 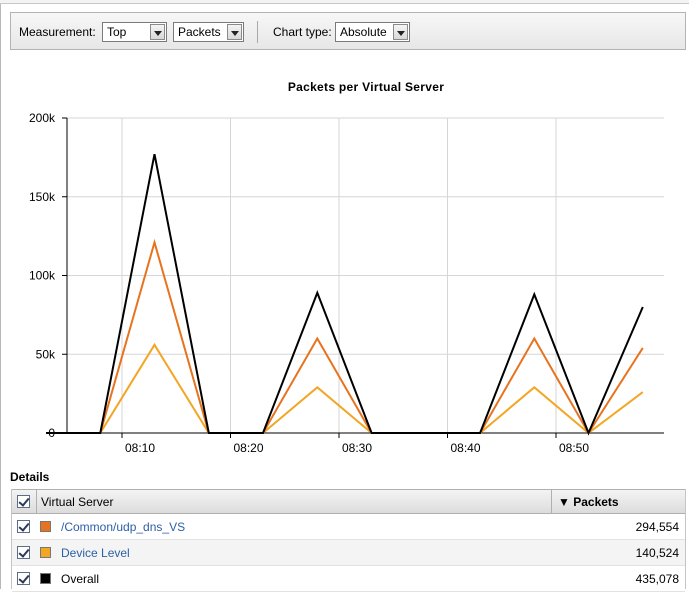 What do you see at coordinates (42, 197) in the screenshot?
I see `y-tick-label: 150k` at bounding box center [42, 197].